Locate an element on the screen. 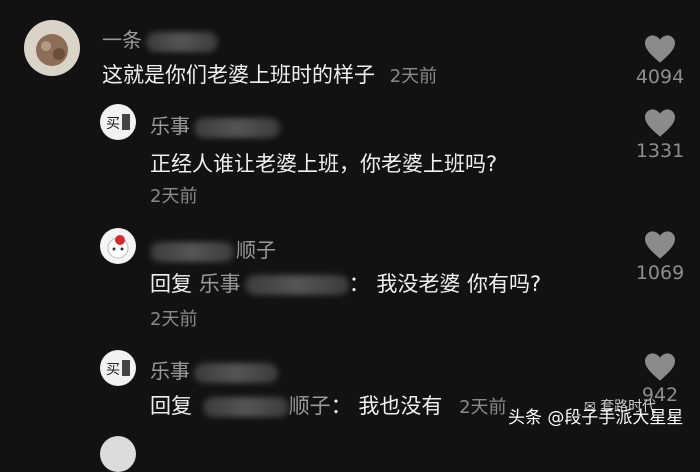 Image resolution: width=700 pixels, height=472 pixels. like-count-1: 4094 is located at coordinates (660, 77).